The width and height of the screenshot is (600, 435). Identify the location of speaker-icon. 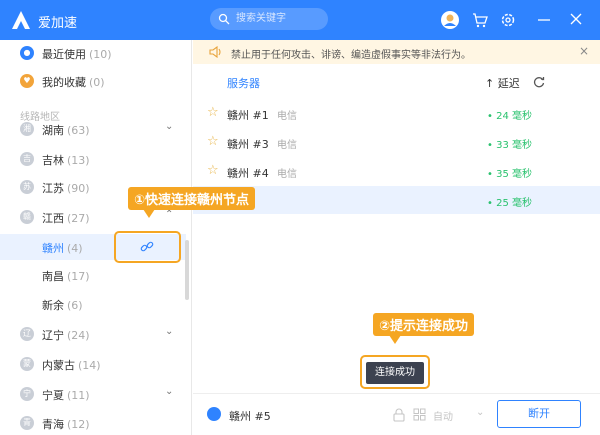
(215, 52).